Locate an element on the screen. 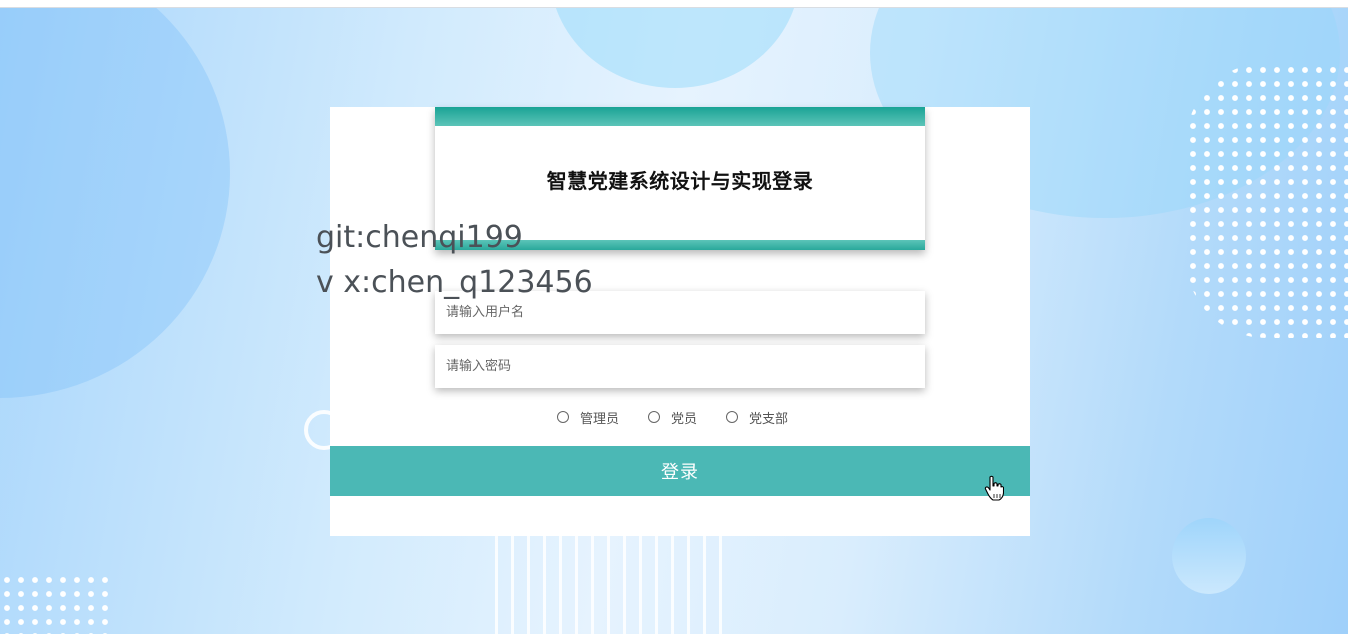 This screenshot has height=634, width=1348. browser-top-edge is located at coordinates (674, 4).